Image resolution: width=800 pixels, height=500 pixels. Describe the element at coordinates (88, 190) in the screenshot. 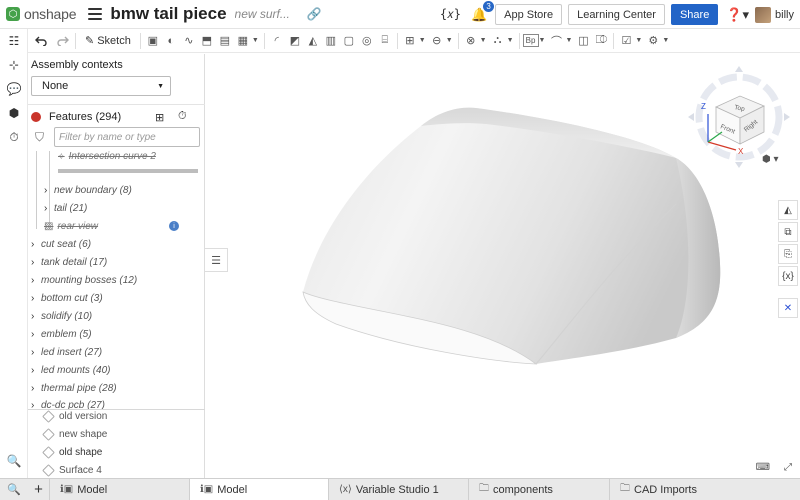

I see `tree-folder-new-boundary: › new boundary (8)` at that location.